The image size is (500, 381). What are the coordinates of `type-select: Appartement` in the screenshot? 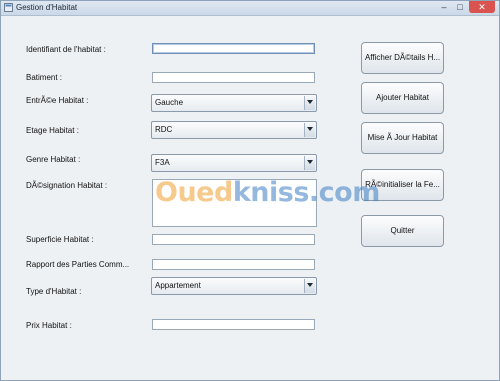 It's located at (234, 286).